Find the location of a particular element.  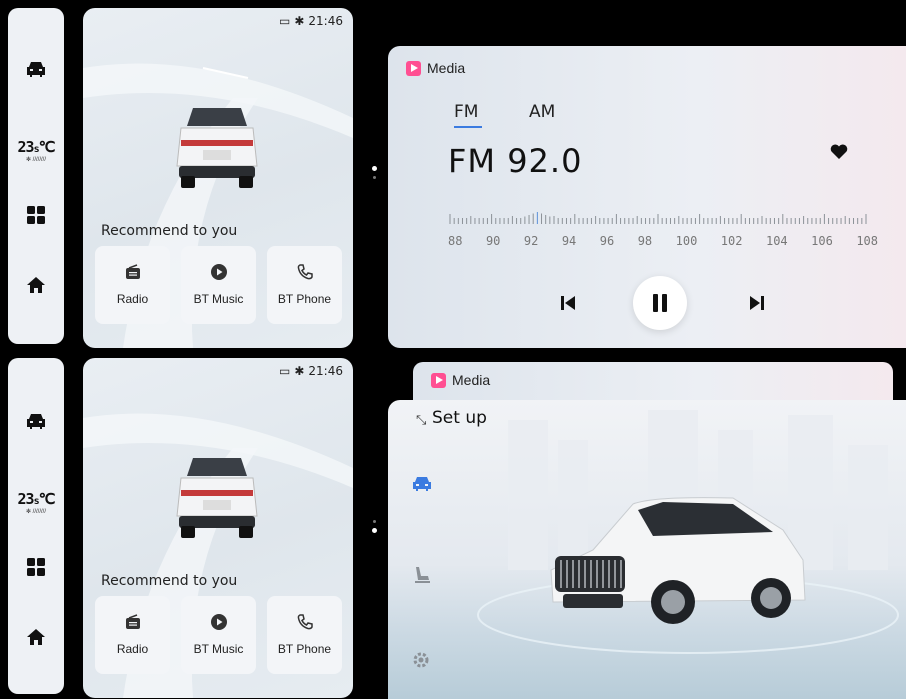

scale-label: 96 is located at coordinates (607, 241).